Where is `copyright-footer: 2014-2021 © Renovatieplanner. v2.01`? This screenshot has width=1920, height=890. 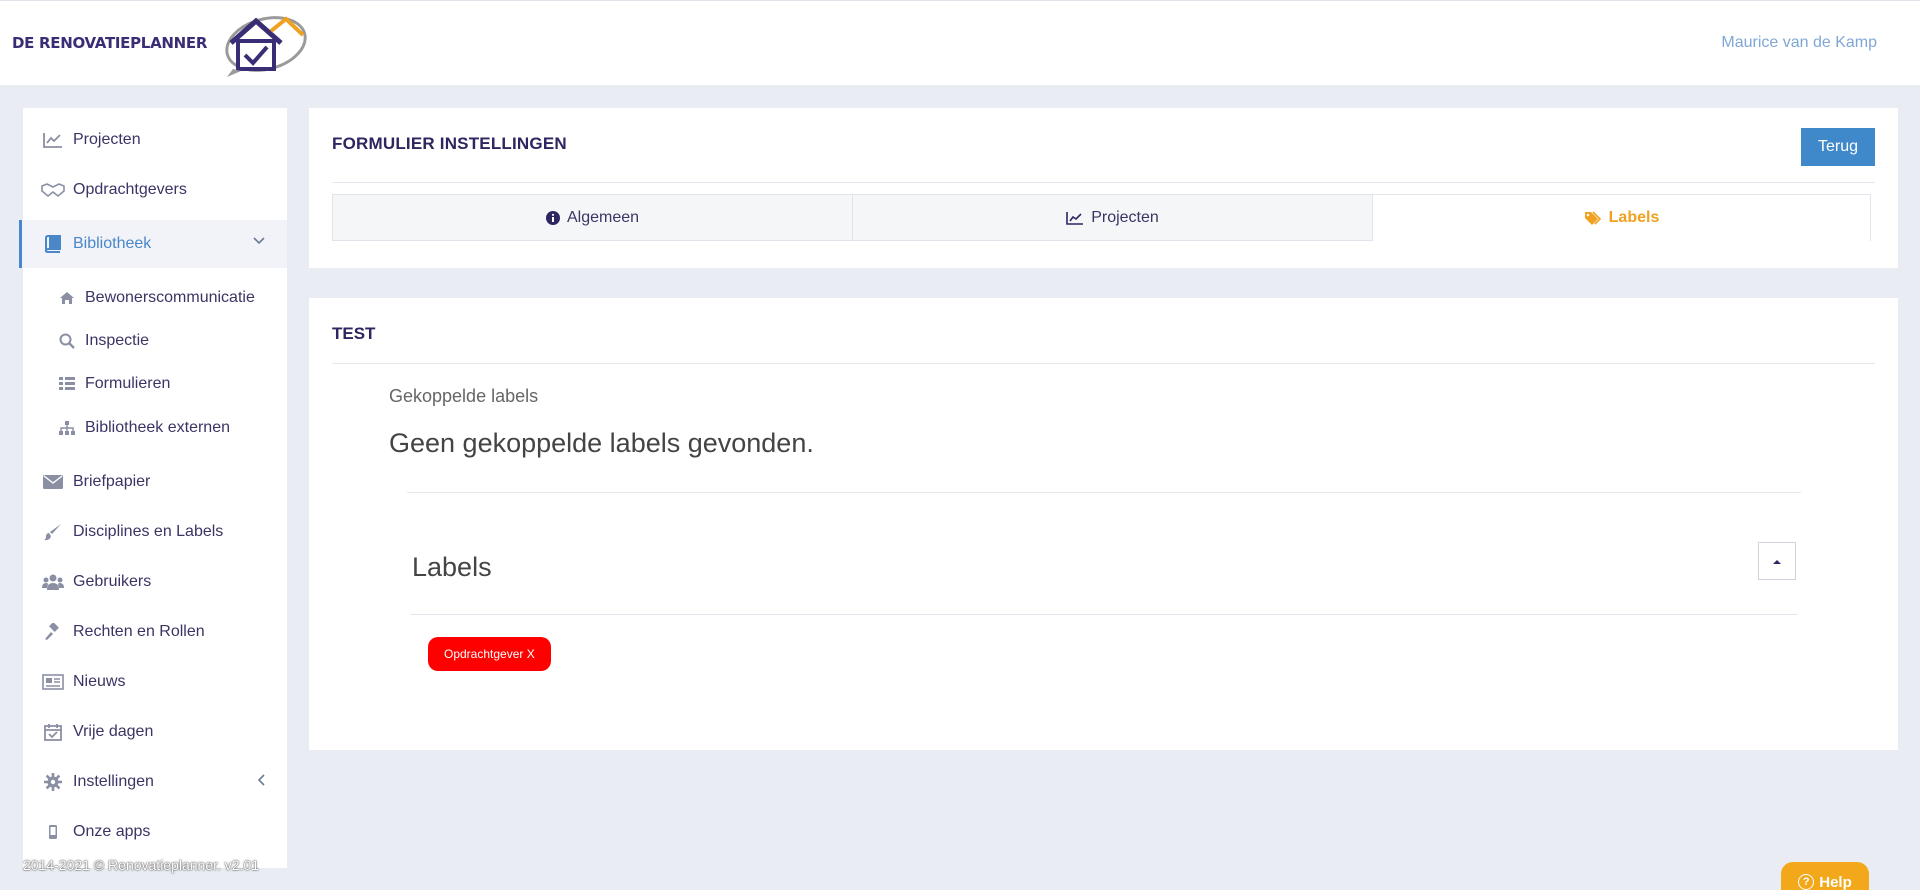
copyright-footer: 2014-2021 © Renovatieplanner. v2.01 is located at coordinates (141, 865).